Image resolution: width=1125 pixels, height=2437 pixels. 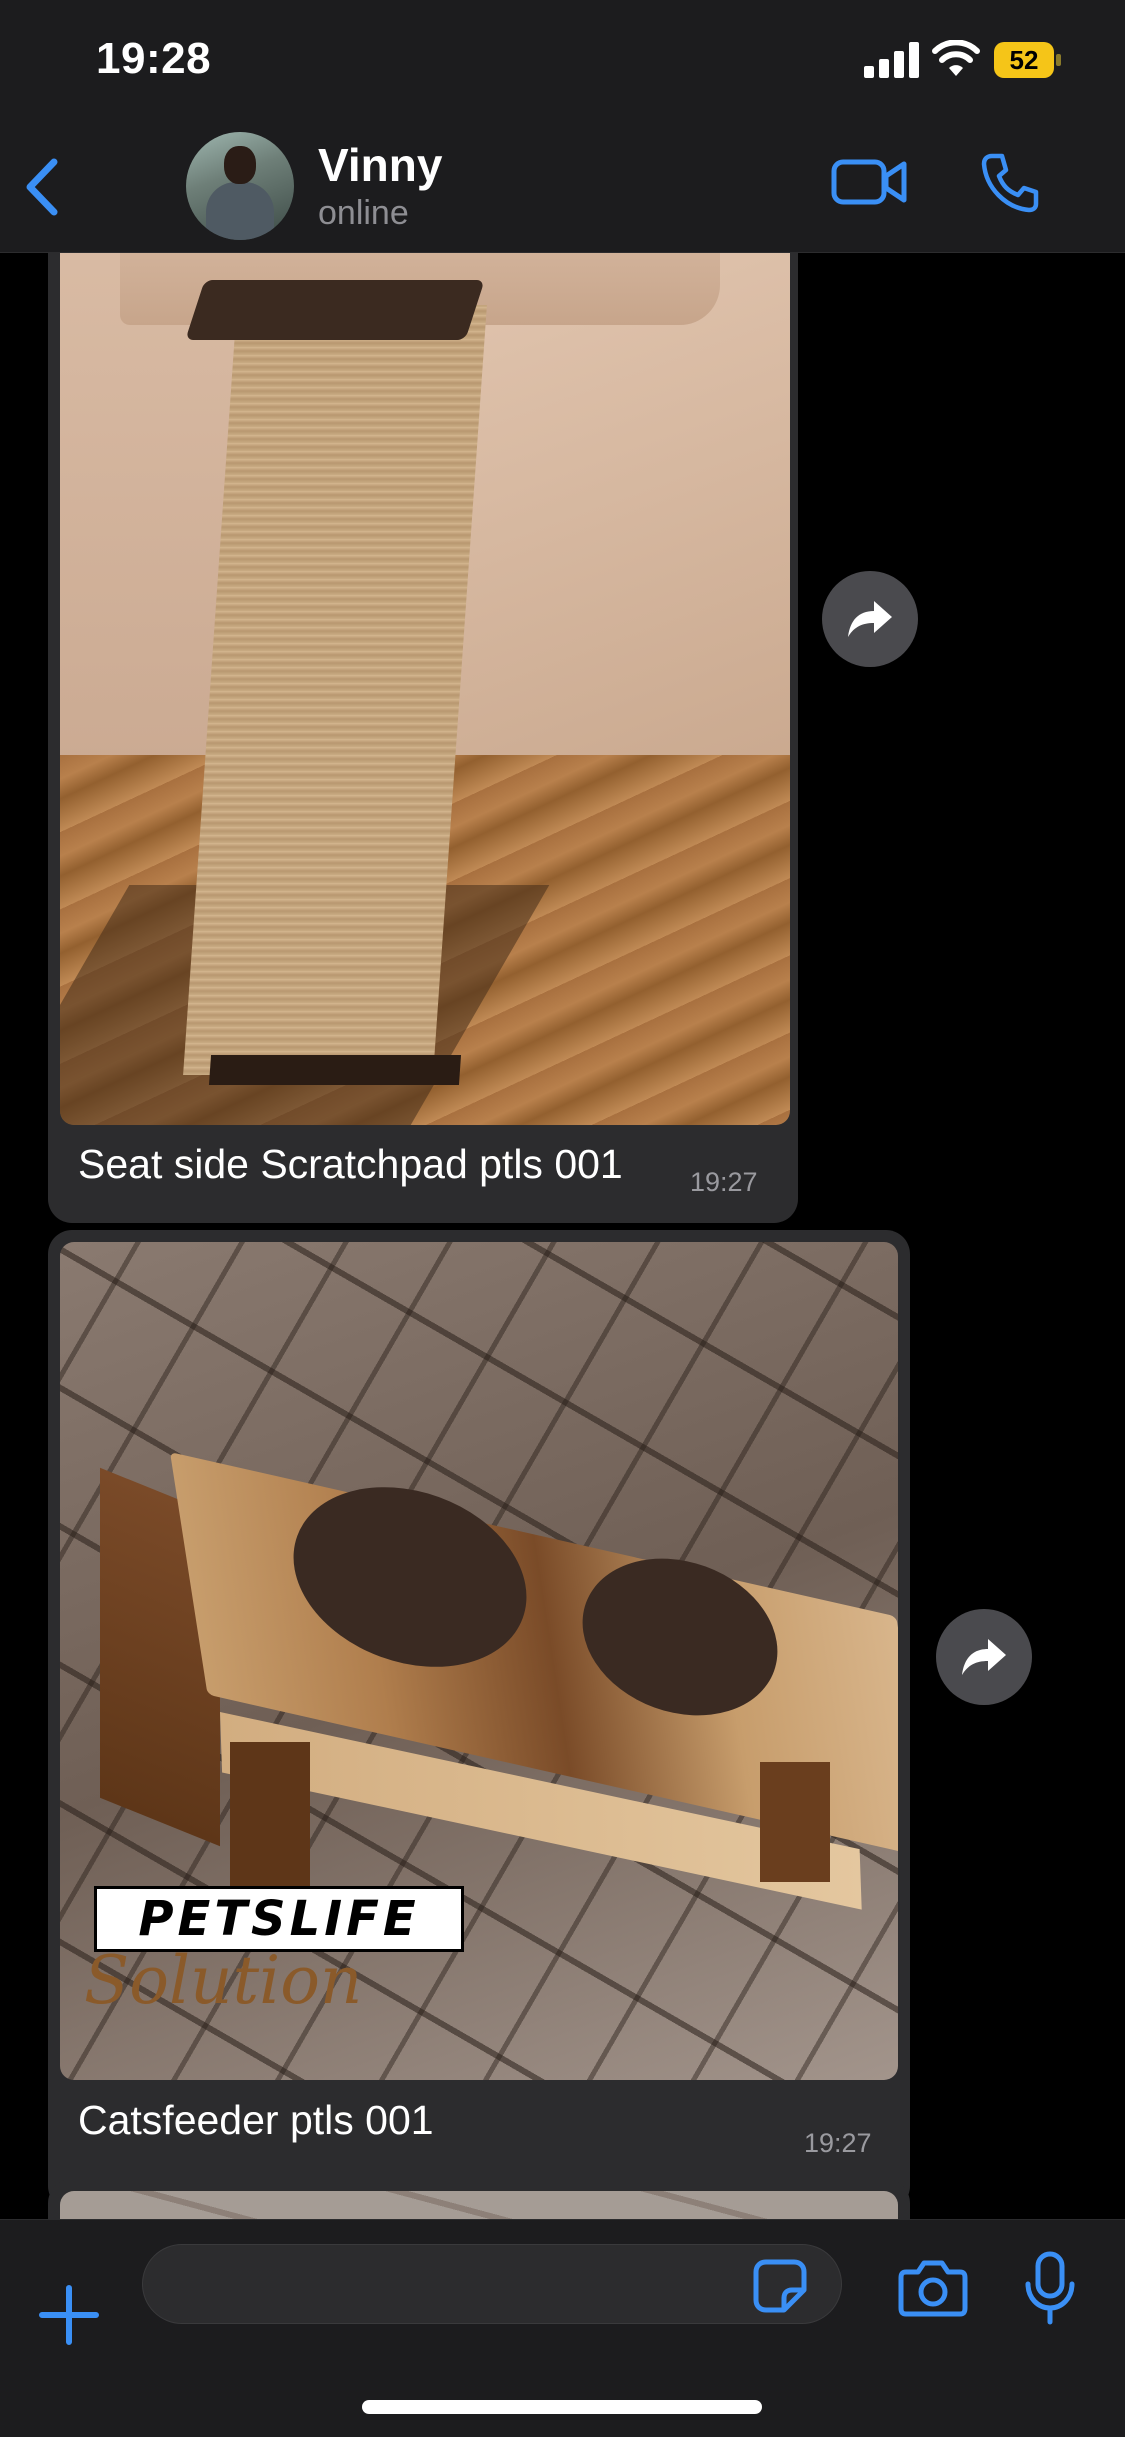 What do you see at coordinates (562, 186) in the screenshot?
I see `chat-header: Vinny online` at bounding box center [562, 186].